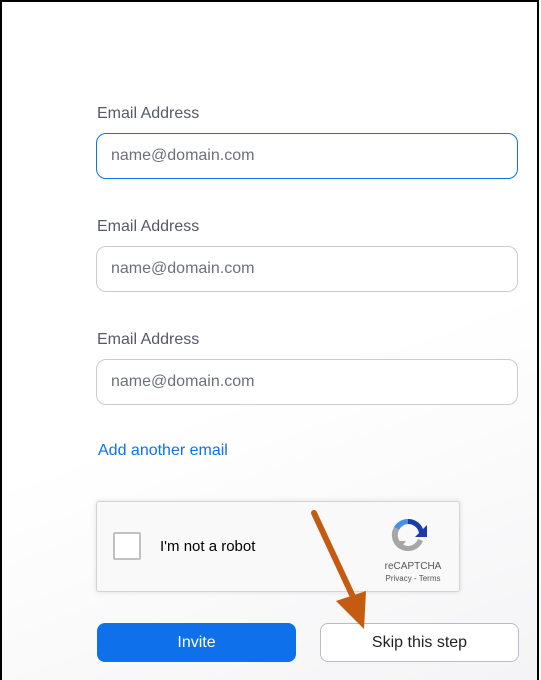 The width and height of the screenshot is (541, 680). Describe the element at coordinates (163, 451) in the screenshot. I see `add-another-email-link: Add another email` at that location.